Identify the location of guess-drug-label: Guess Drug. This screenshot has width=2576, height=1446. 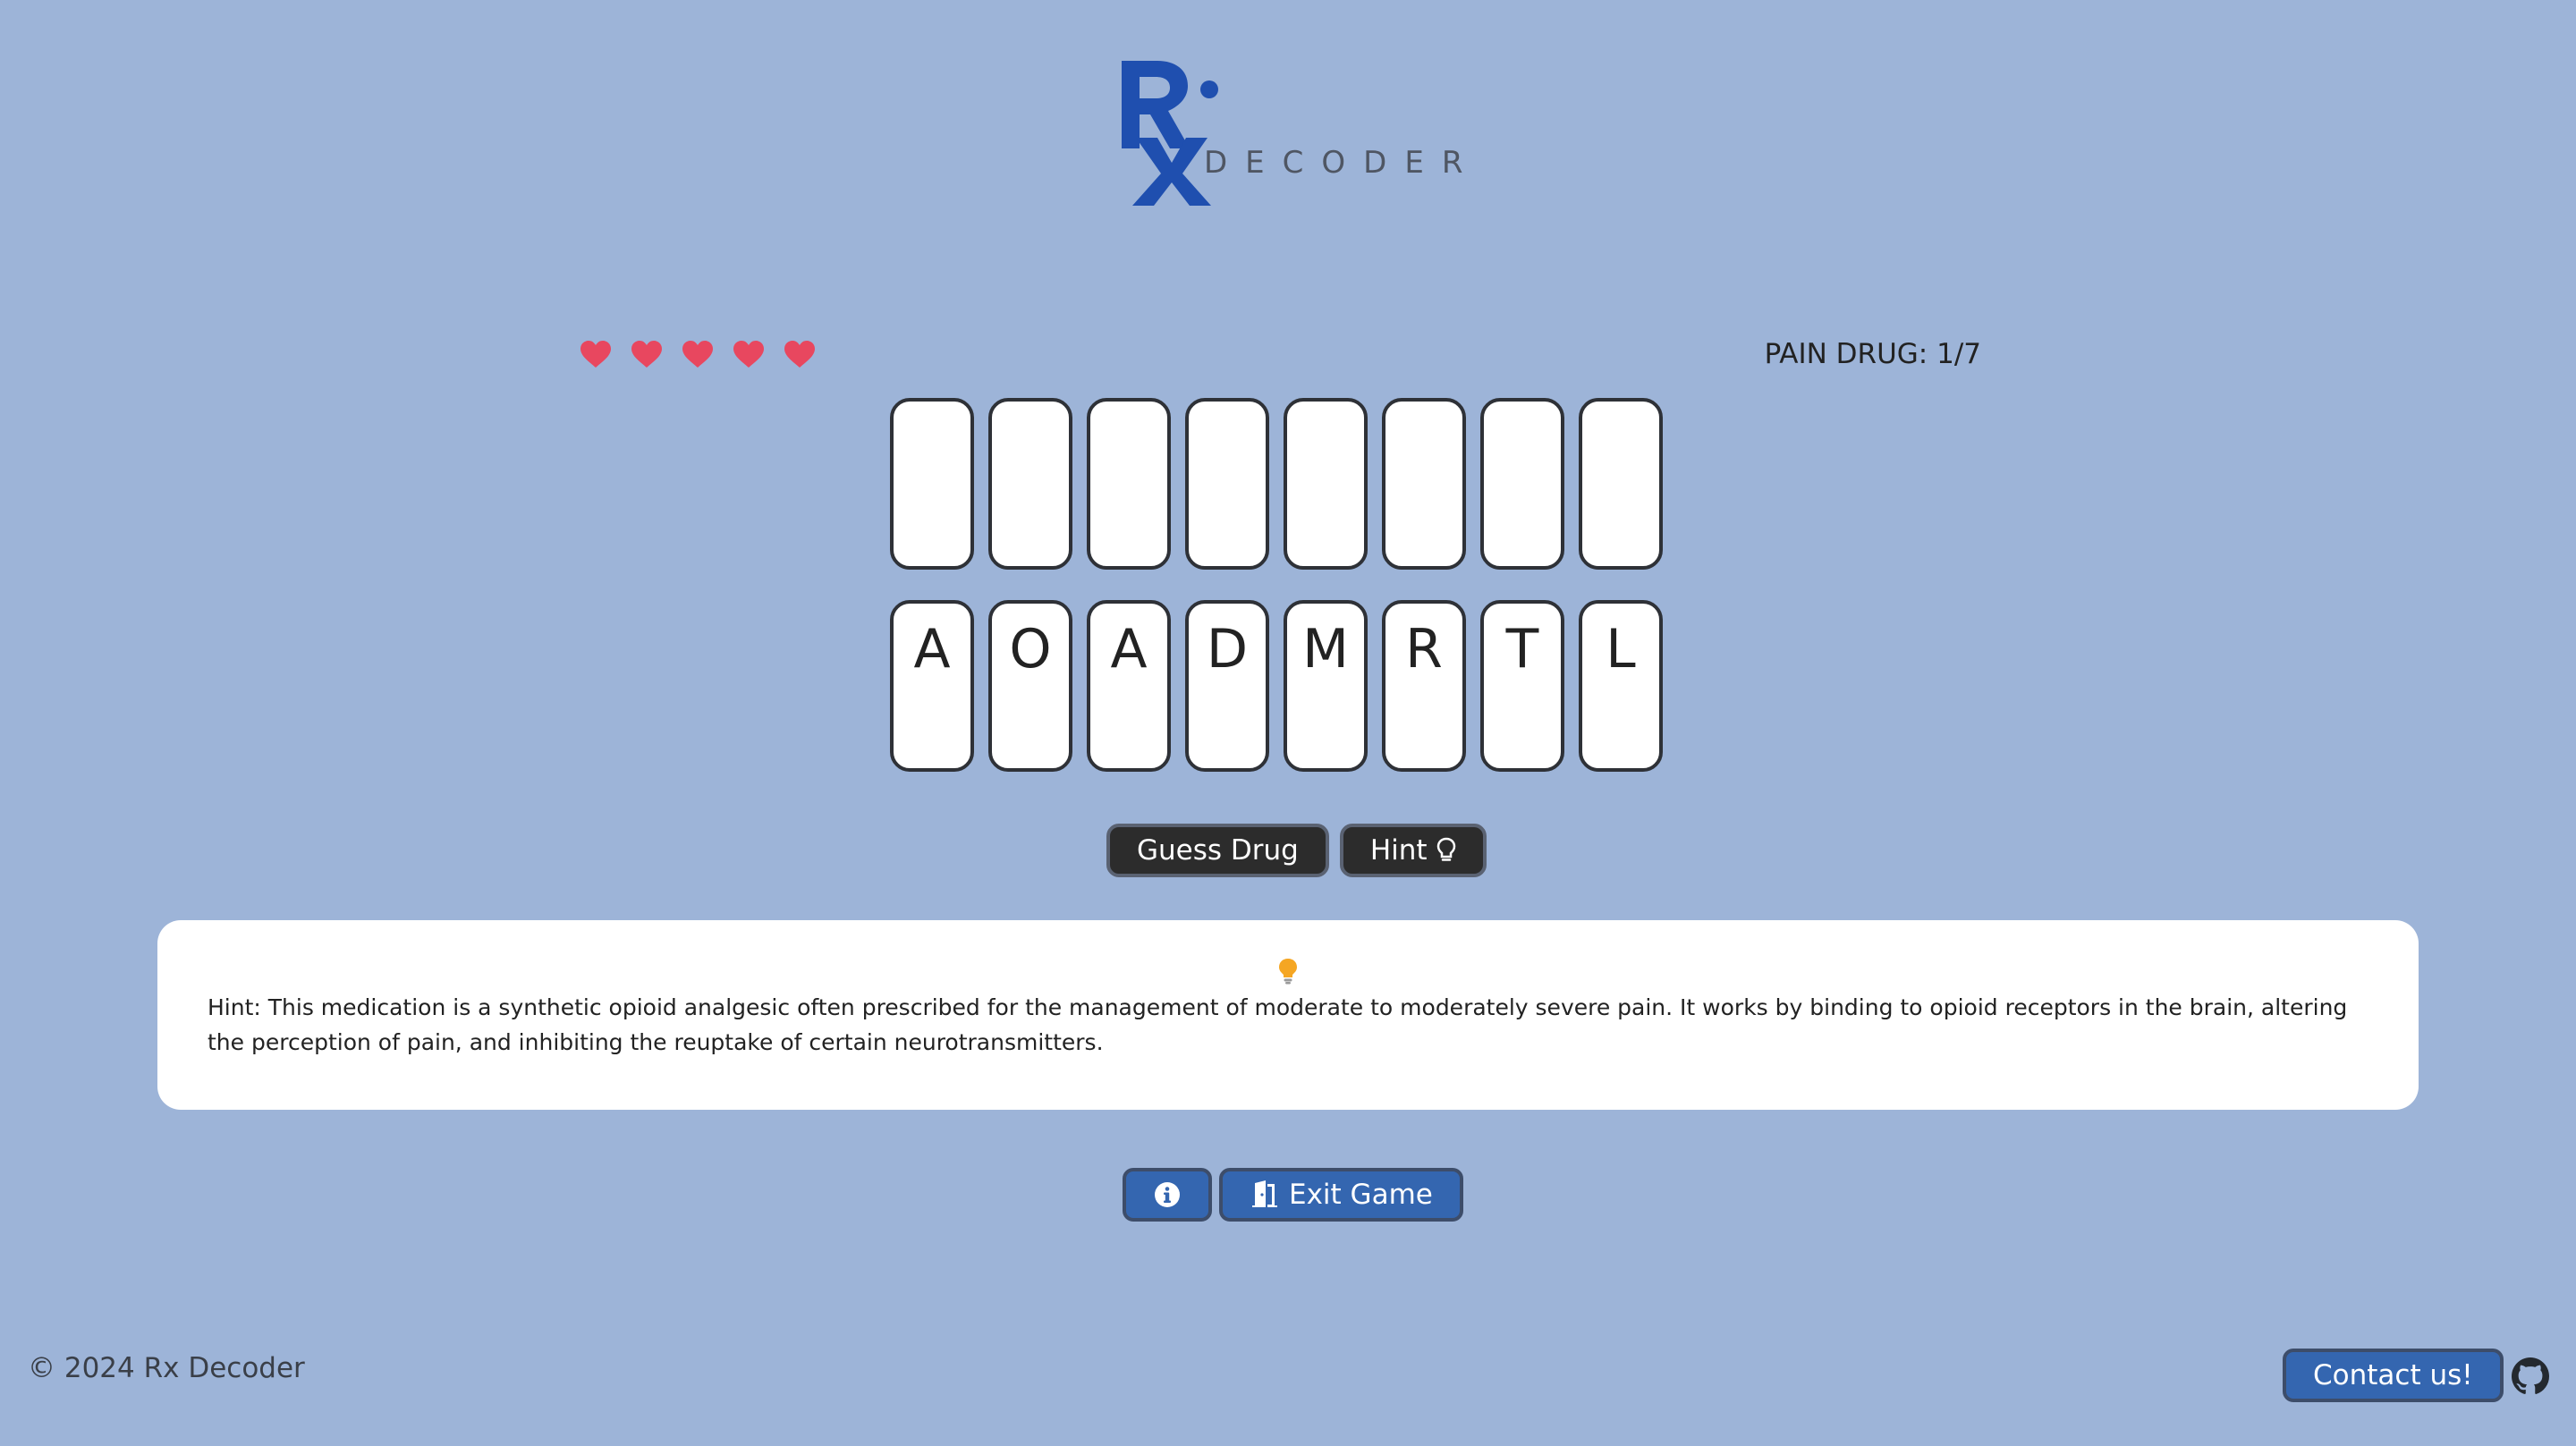
(1218, 850).